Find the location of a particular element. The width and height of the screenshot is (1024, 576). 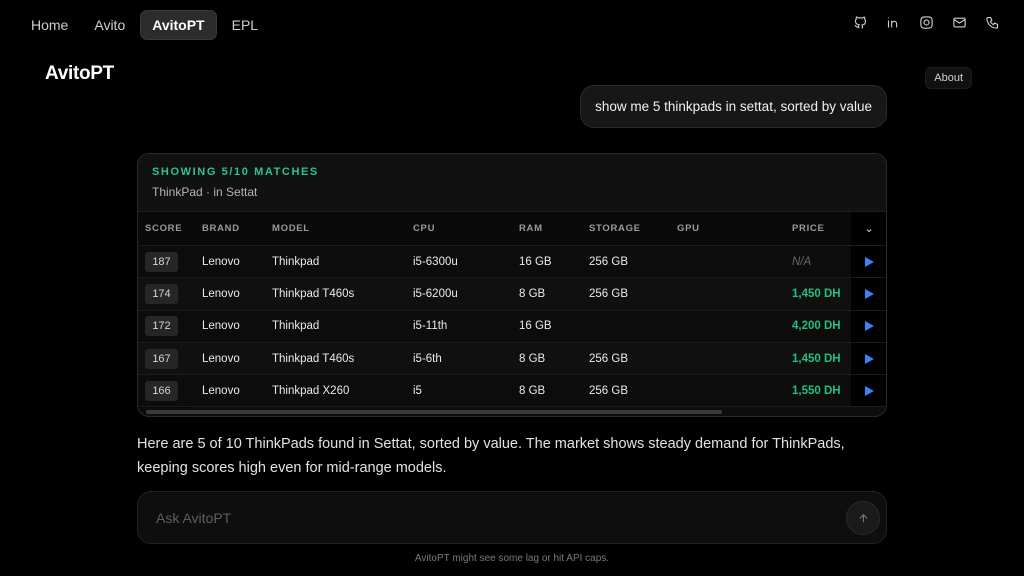

score-cell: 187 is located at coordinates (161, 261).